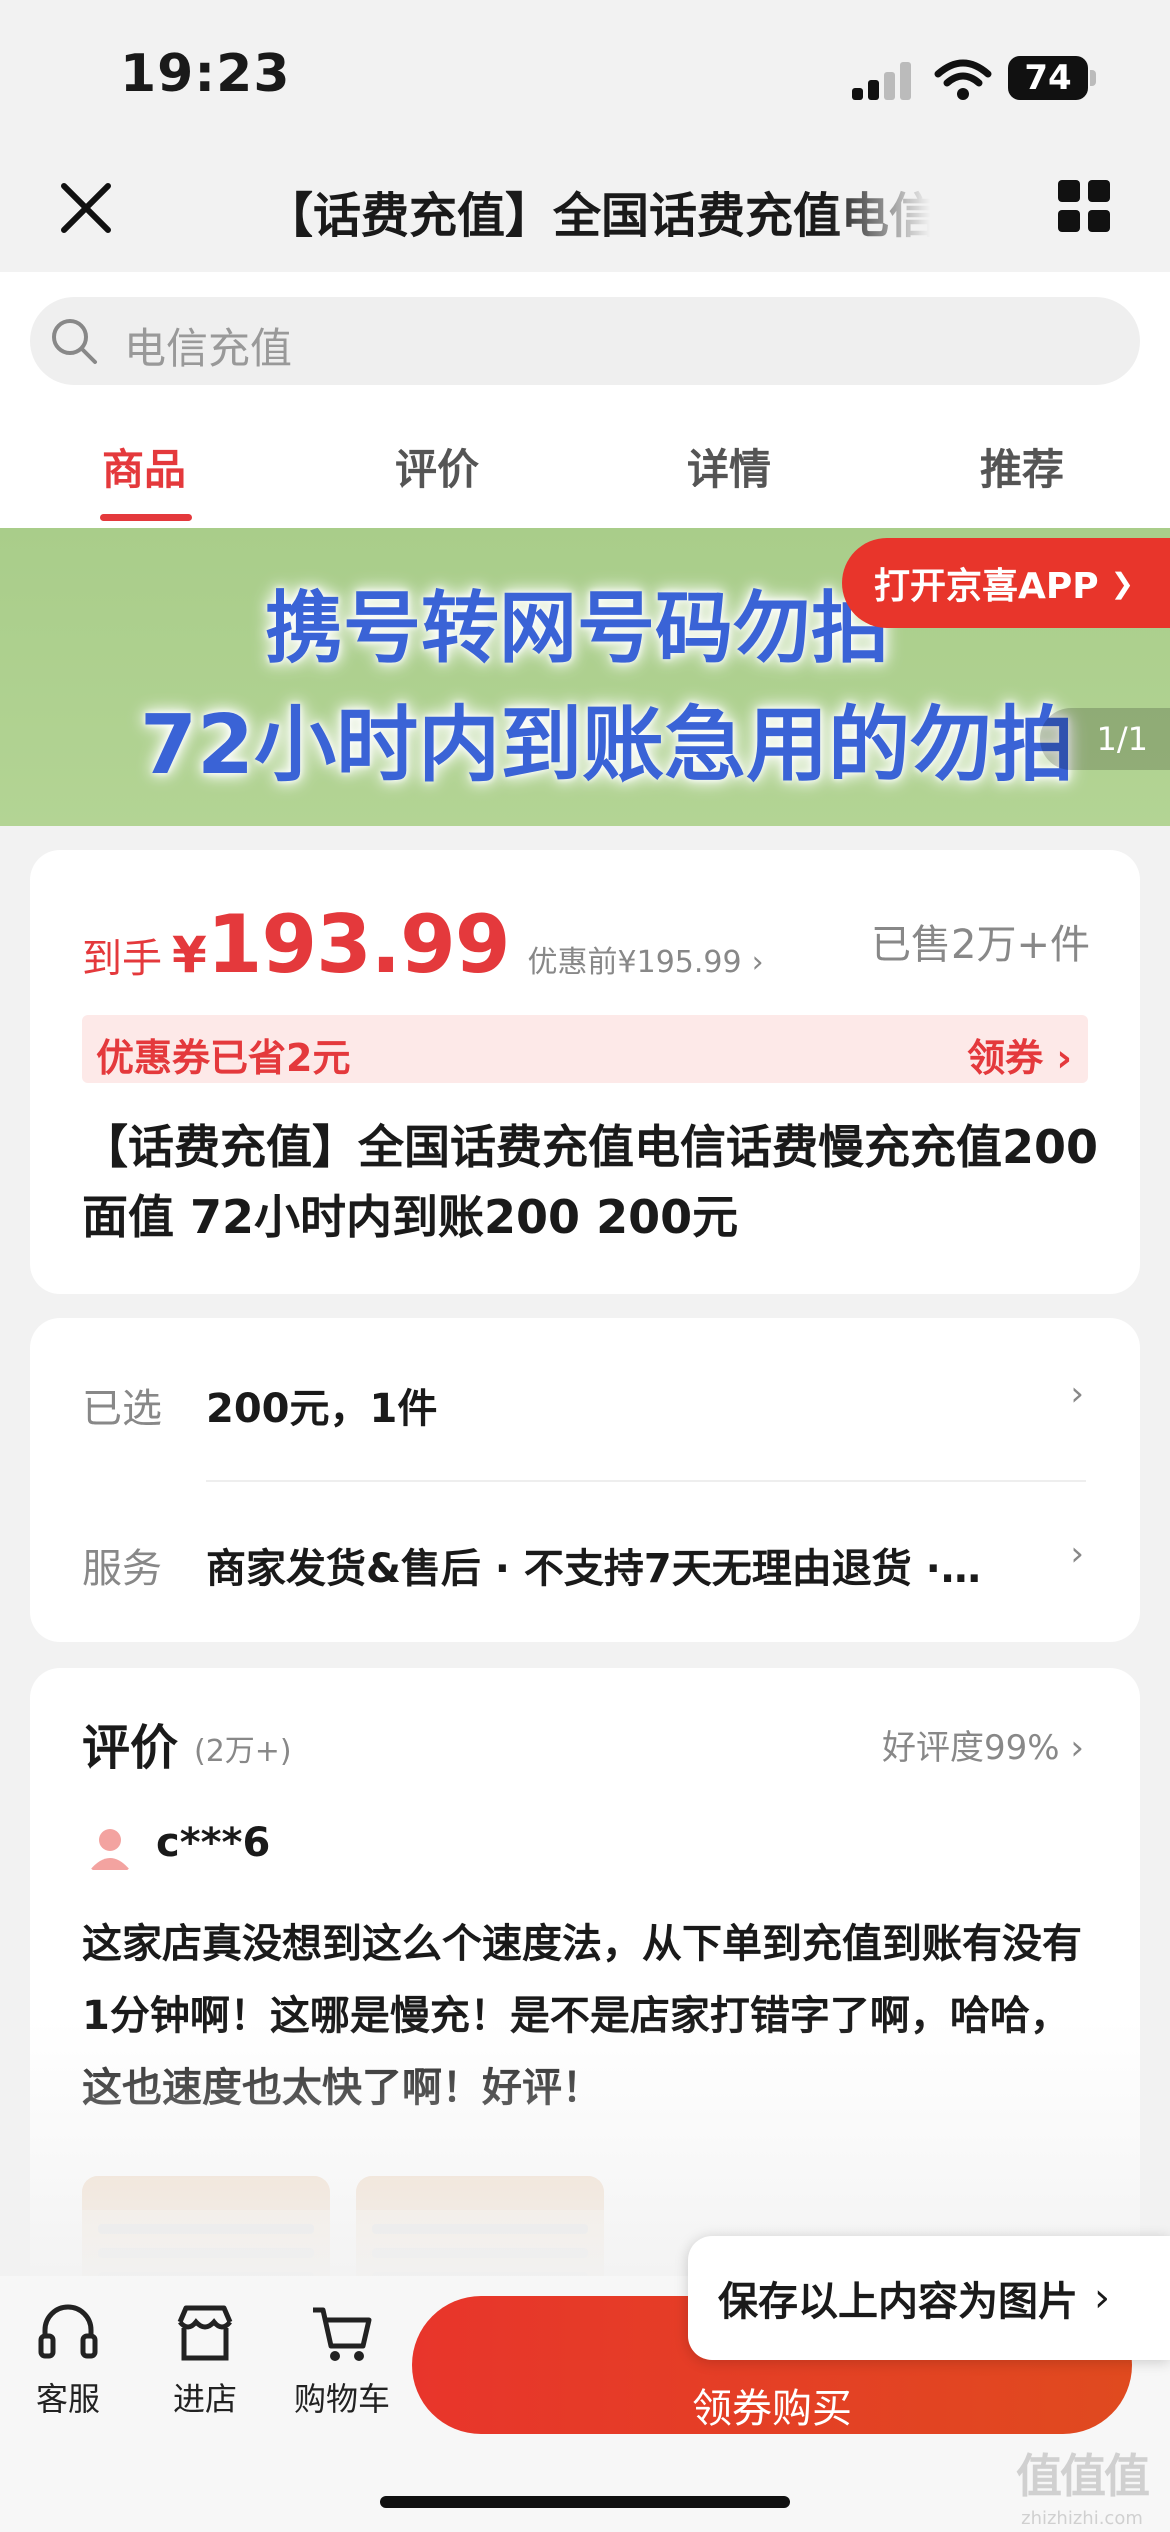 This screenshot has width=1170, height=2532. Describe the element at coordinates (1105, 739) in the screenshot. I see `banner-page-indicator: 1/1` at that location.